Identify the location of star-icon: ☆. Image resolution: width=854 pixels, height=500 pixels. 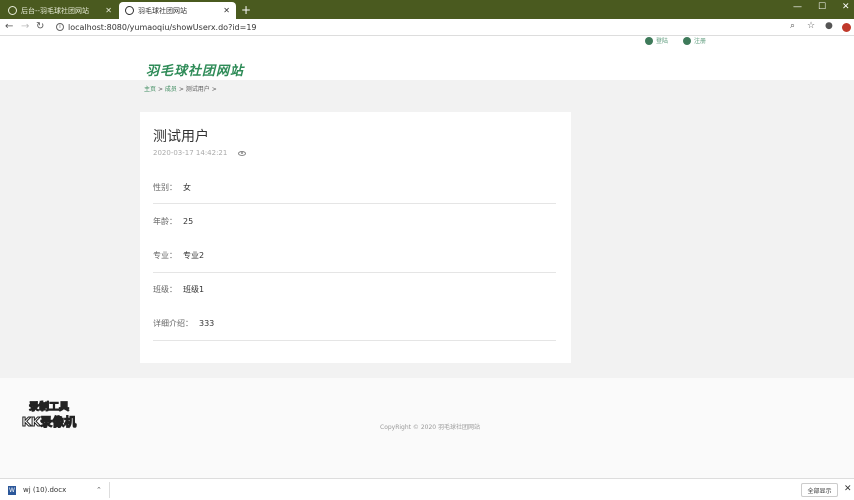
(811, 26).